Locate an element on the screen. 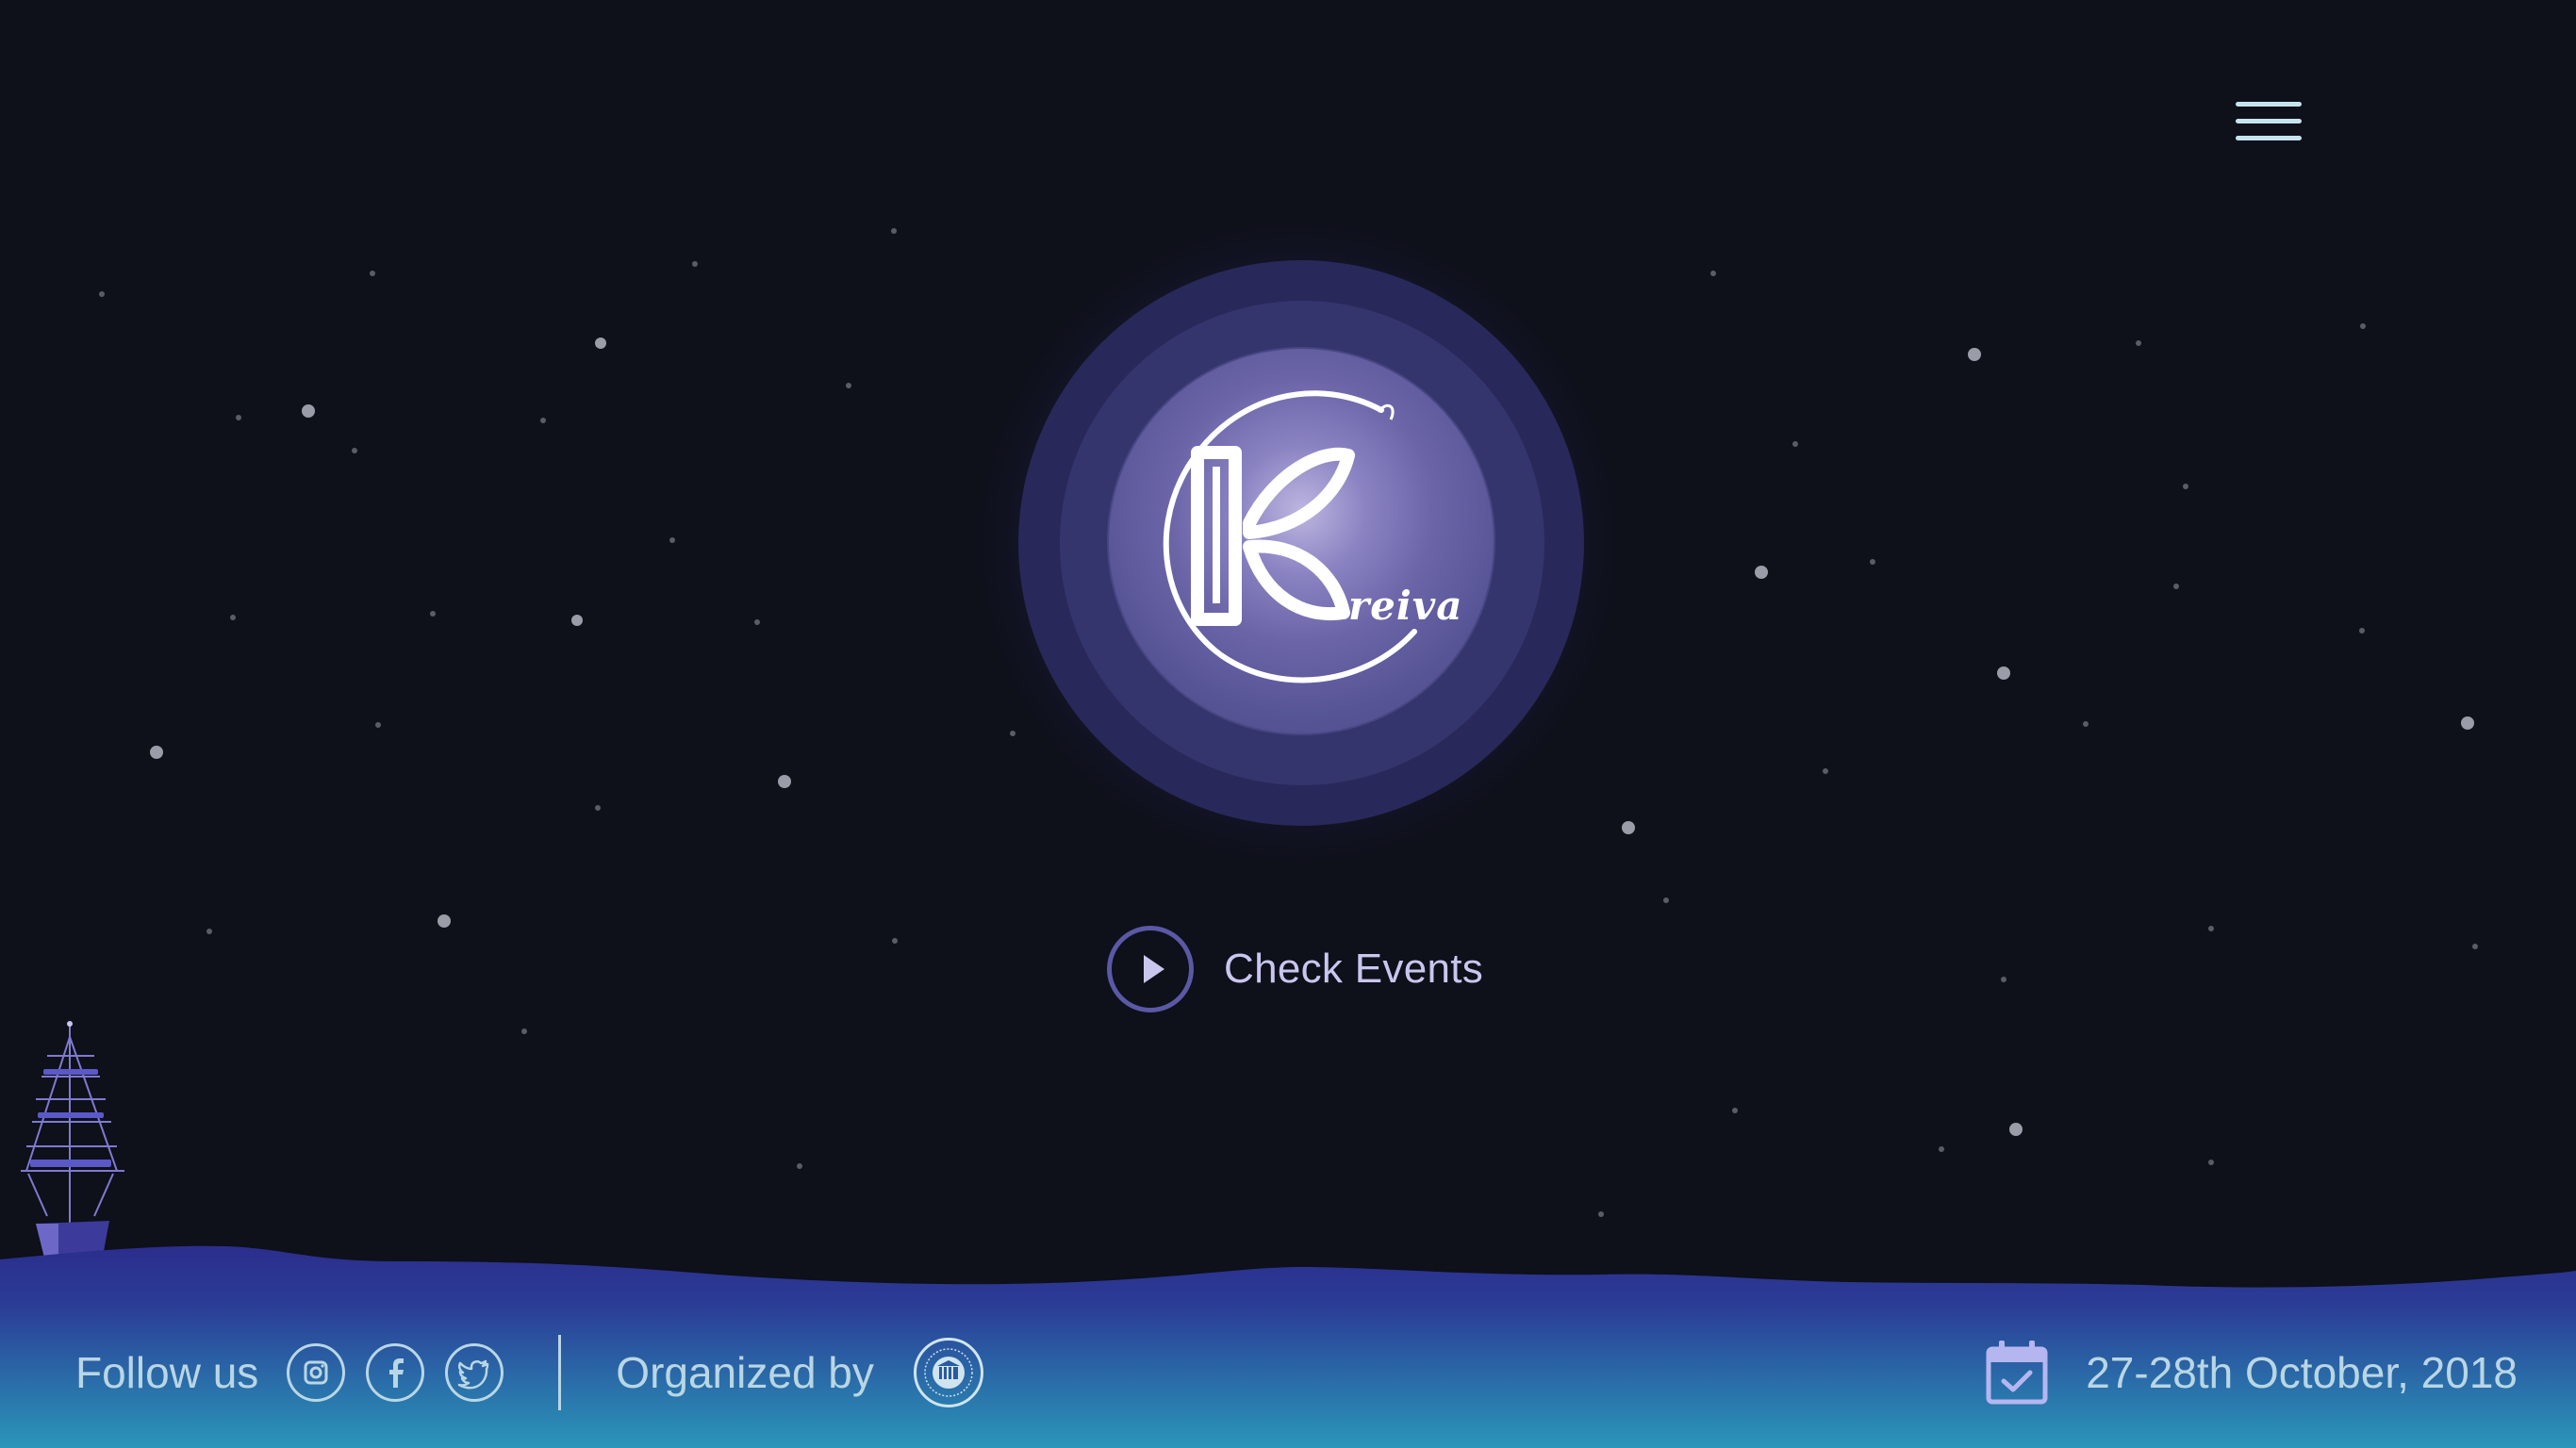 The image size is (2576, 1448). hamburger-menu-button is located at coordinates (2268, 121).